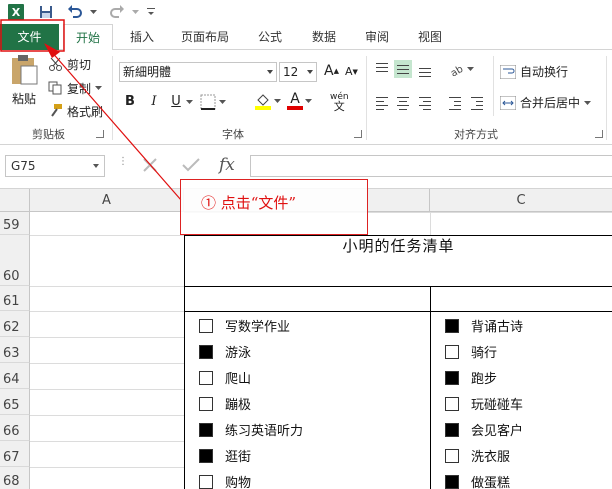 Image resolution: width=612 pixels, height=489 pixels. What do you see at coordinates (32, 35) in the screenshot?
I see `highlight-box` at bounding box center [32, 35].